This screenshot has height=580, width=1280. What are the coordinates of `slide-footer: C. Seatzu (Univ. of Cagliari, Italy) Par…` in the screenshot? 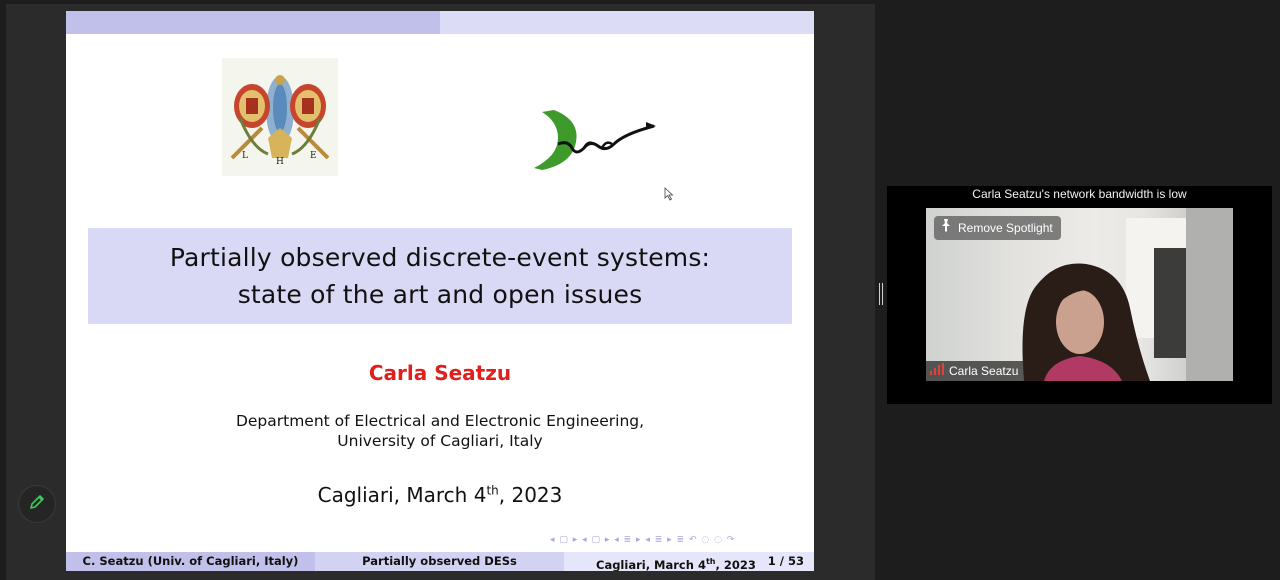 It's located at (440, 561).